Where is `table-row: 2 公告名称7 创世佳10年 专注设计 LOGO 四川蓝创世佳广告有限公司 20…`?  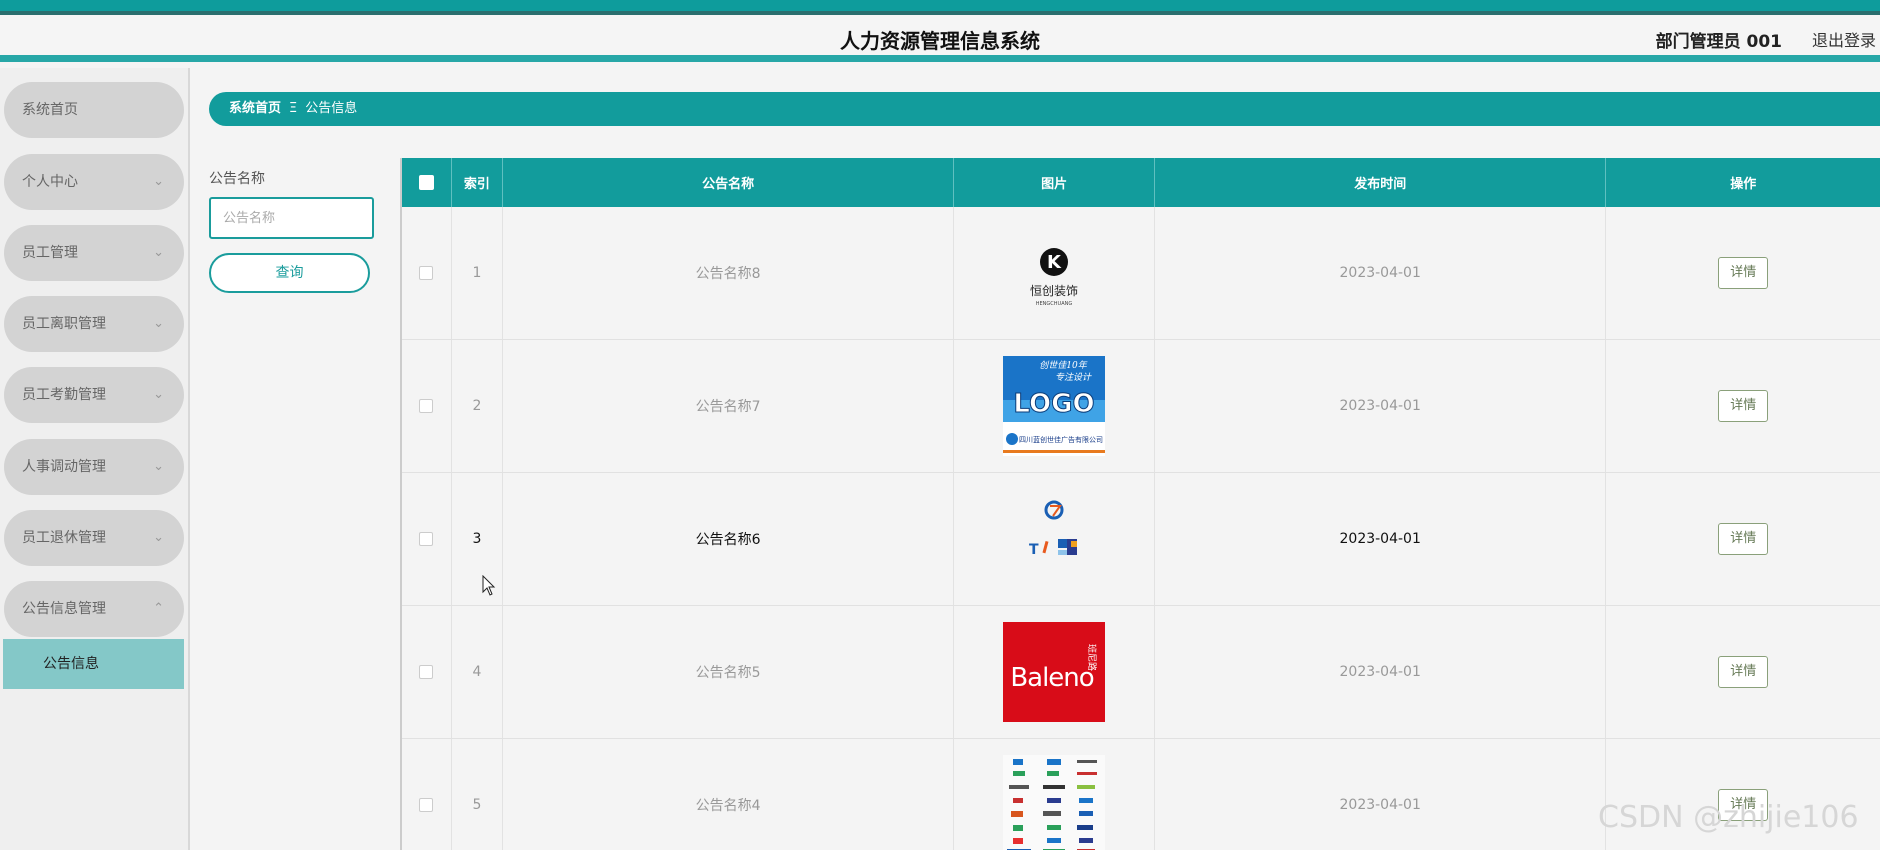 table-row: 2 公告名称7 创世佳10年 专注设计 LOGO 四川蓝创世佳广告有限公司 20… is located at coordinates (1141, 406).